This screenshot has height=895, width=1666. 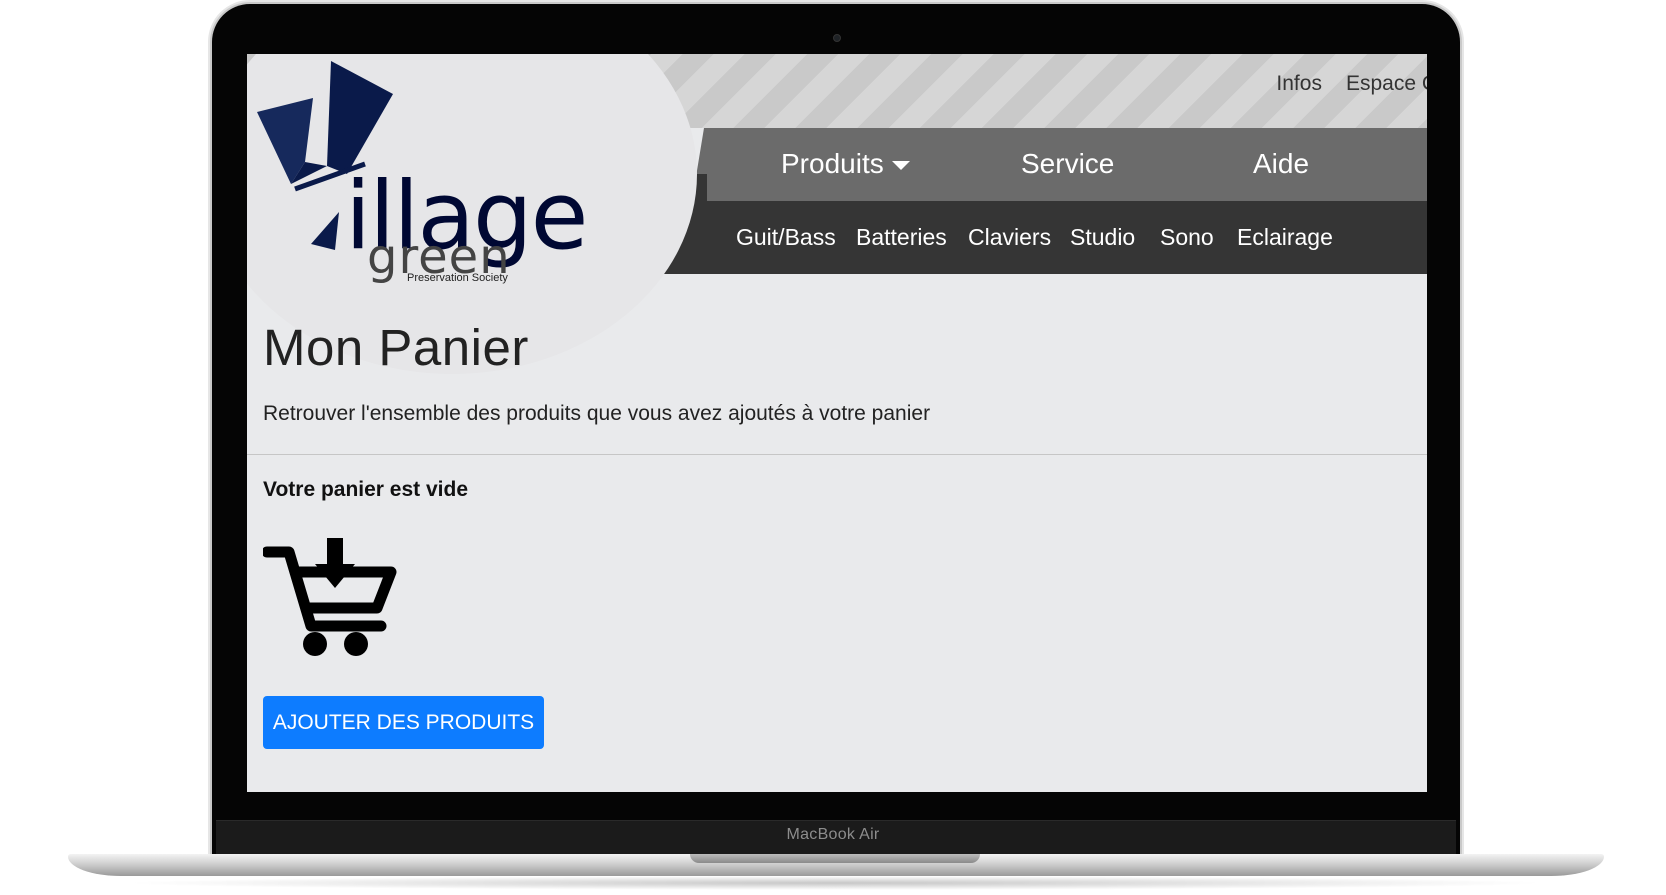 I want to click on divider, so click(x=837, y=454).